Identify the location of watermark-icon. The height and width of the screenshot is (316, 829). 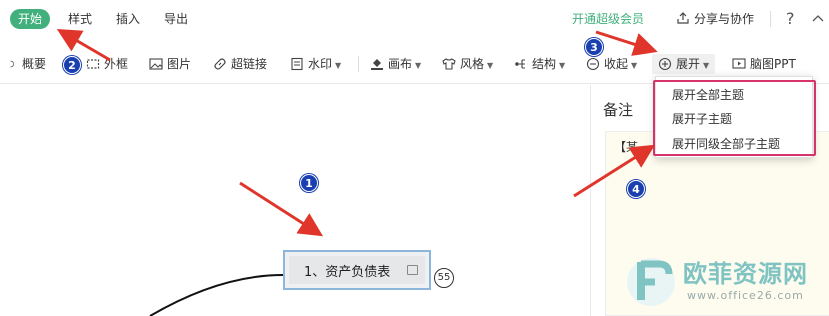
(297, 64).